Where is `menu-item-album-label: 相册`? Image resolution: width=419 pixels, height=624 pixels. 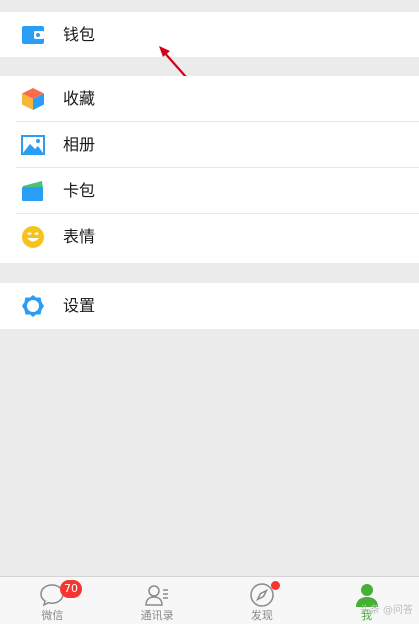
menu-item-album-label: 相册 is located at coordinates (79, 144).